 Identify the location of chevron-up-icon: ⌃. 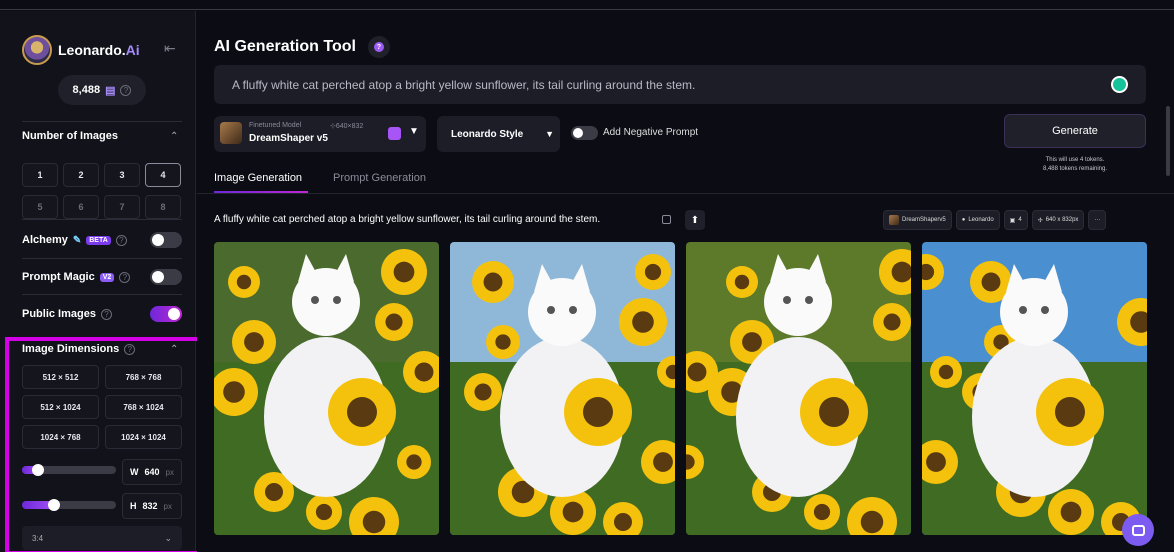
(174, 136).